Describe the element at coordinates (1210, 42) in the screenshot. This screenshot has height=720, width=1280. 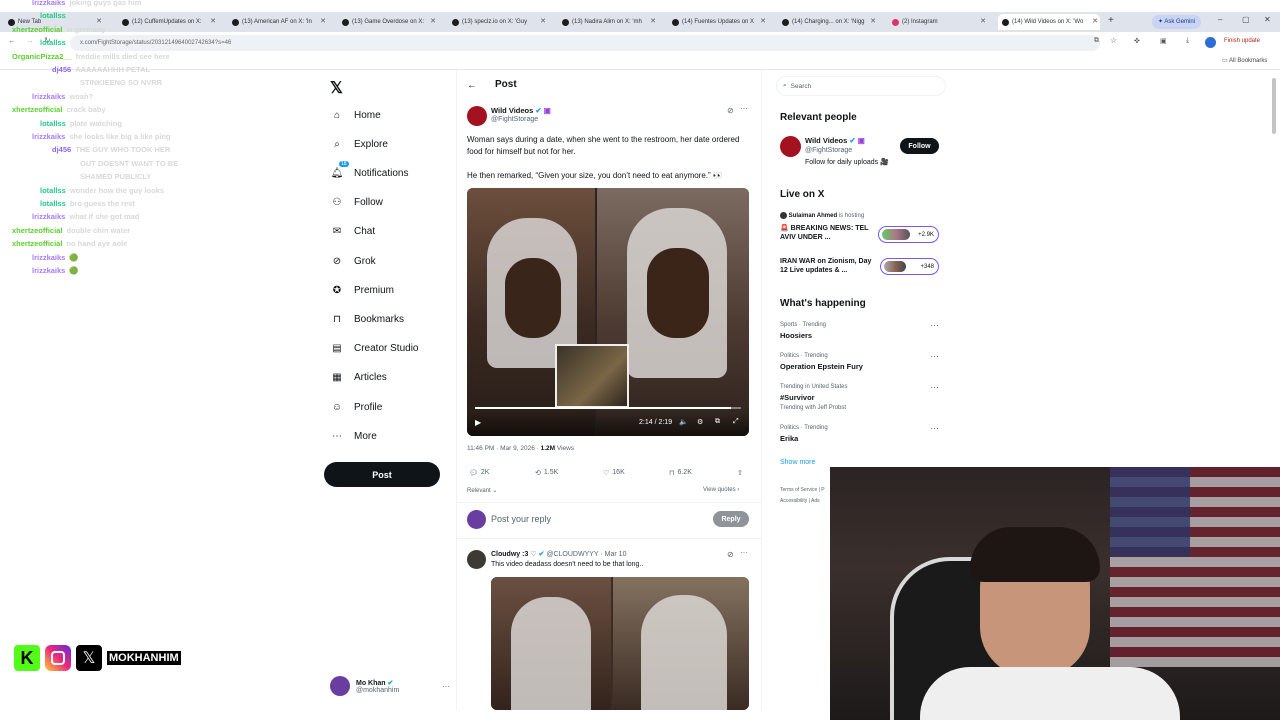
I see `profile-avatar-icon` at that location.